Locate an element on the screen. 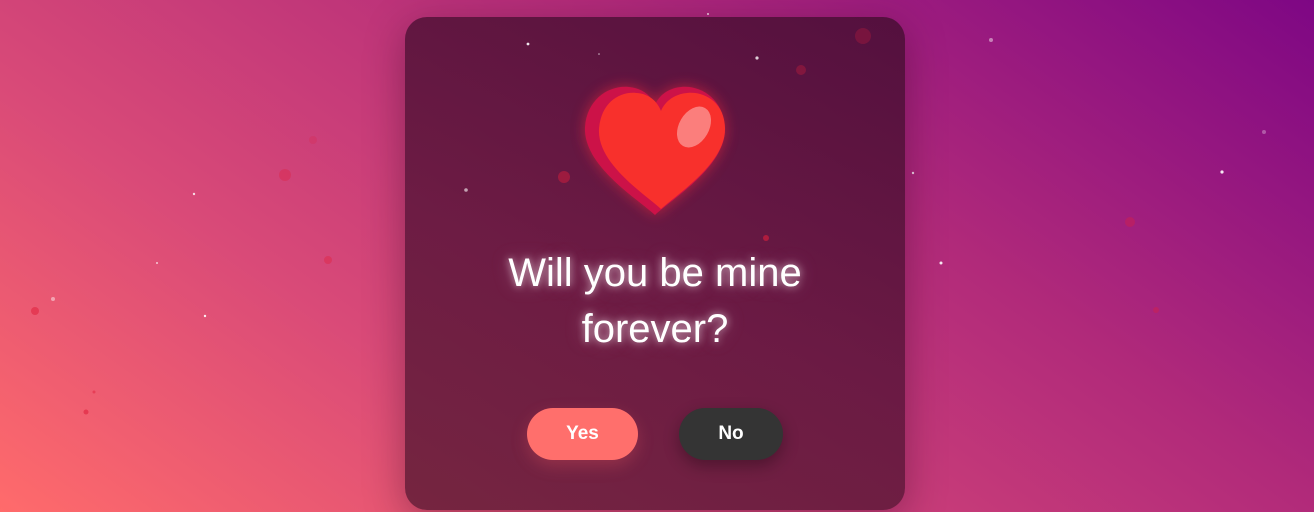 The image size is (1314, 512). yes-button: Yes is located at coordinates (582, 434).